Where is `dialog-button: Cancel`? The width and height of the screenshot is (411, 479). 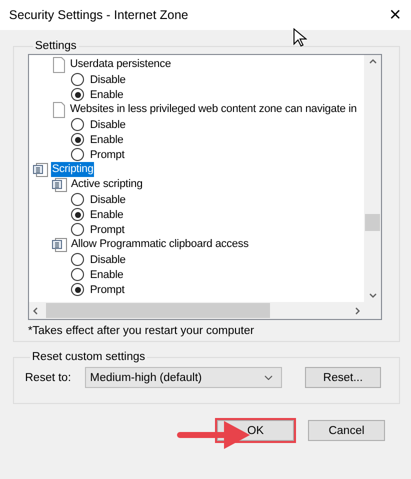
dialog-button: Cancel is located at coordinates (346, 430).